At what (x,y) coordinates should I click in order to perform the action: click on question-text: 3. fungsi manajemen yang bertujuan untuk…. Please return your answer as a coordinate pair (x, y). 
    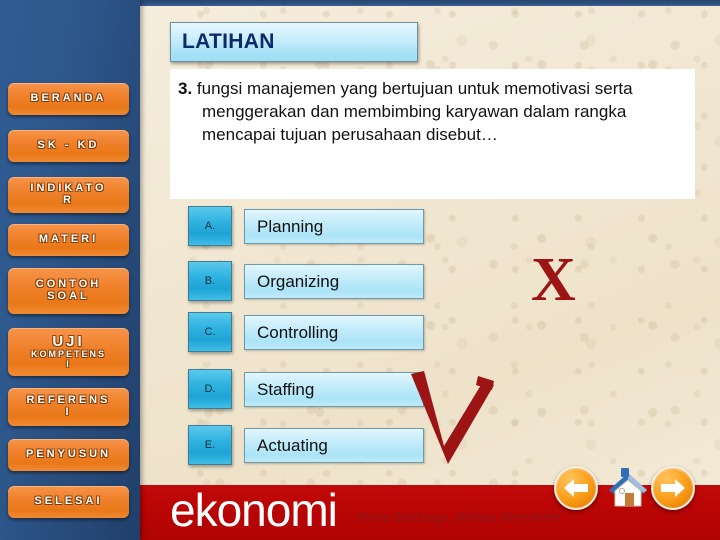
    Looking at the image, I should click on (433, 112).